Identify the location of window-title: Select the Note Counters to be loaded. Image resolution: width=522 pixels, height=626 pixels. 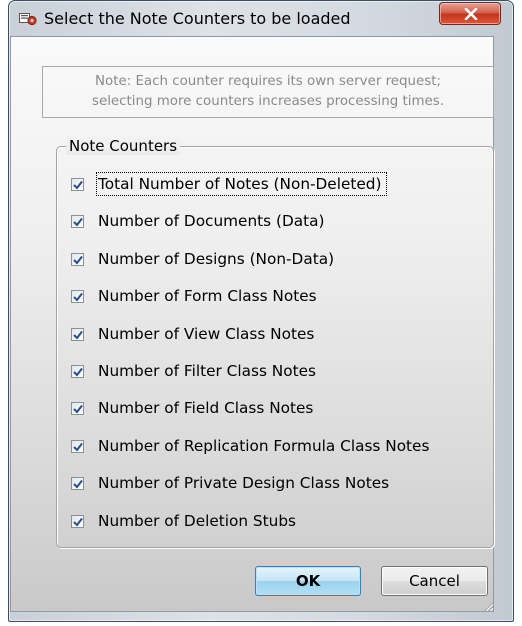
(197, 18).